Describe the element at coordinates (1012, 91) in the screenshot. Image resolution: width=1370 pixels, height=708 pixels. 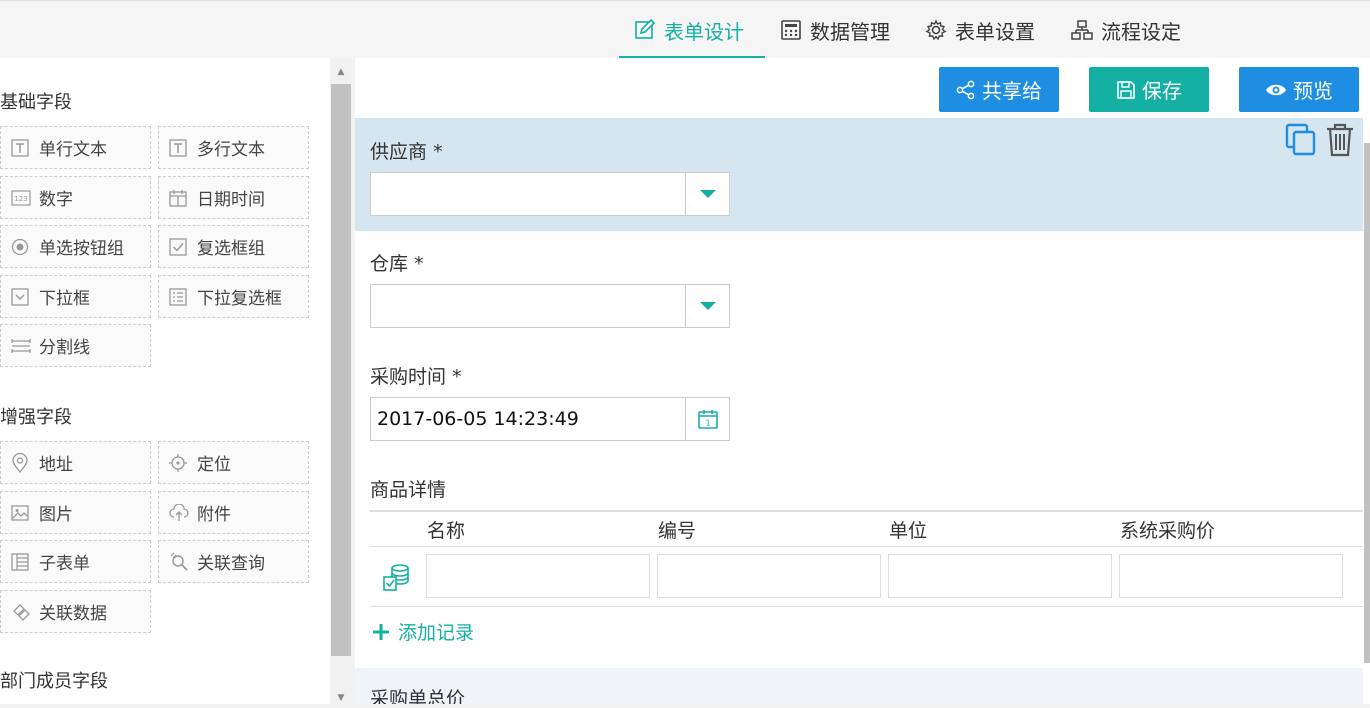
I see `share-button-label: 共享给` at that location.